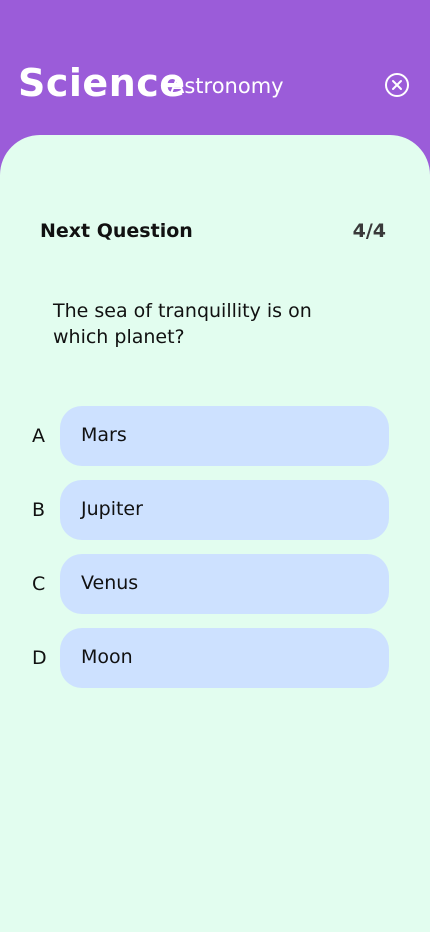 The width and height of the screenshot is (430, 932). What do you see at coordinates (39, 658) in the screenshot?
I see `option-letter-d: D` at bounding box center [39, 658].